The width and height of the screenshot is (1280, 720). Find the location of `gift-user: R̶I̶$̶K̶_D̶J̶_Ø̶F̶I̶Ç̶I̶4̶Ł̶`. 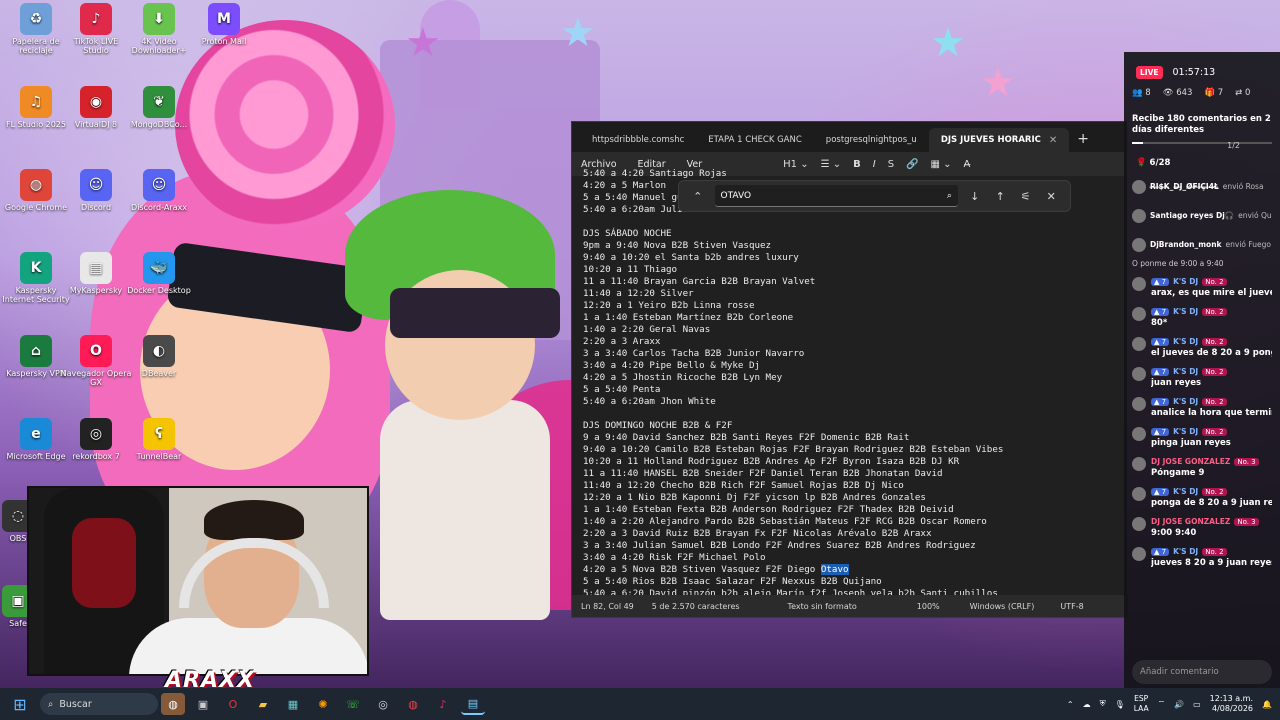

gift-user: R̶I̶$̶K̶_D̶J̶_Ø̶F̶I̶Ç̶I̶4̶Ł̶ is located at coordinates (1184, 186).